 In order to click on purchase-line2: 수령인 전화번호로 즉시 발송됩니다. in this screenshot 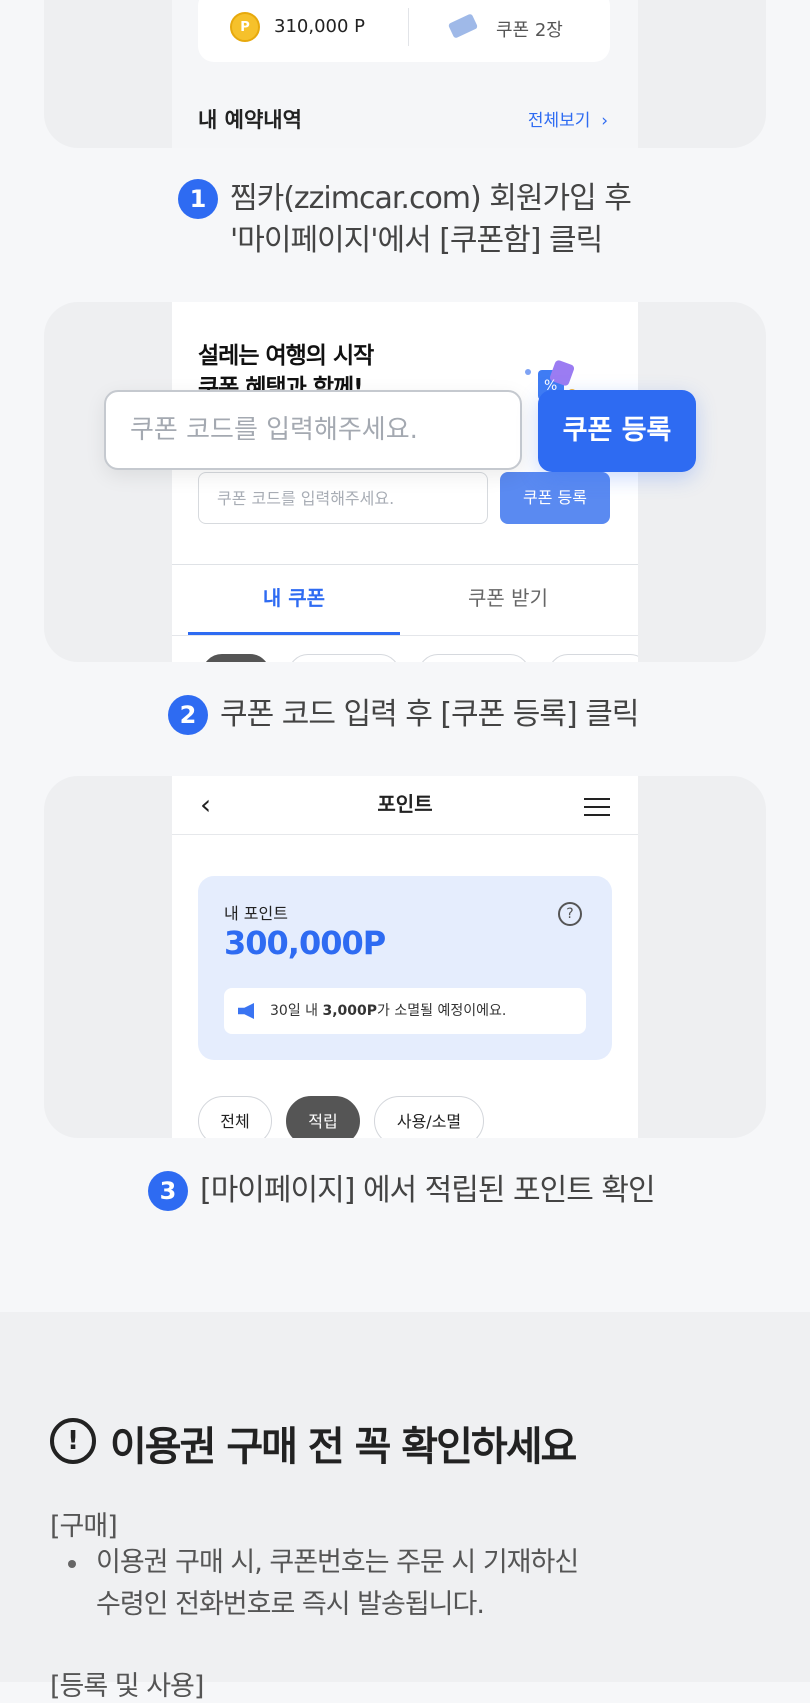, I will do `click(290, 1604)`.